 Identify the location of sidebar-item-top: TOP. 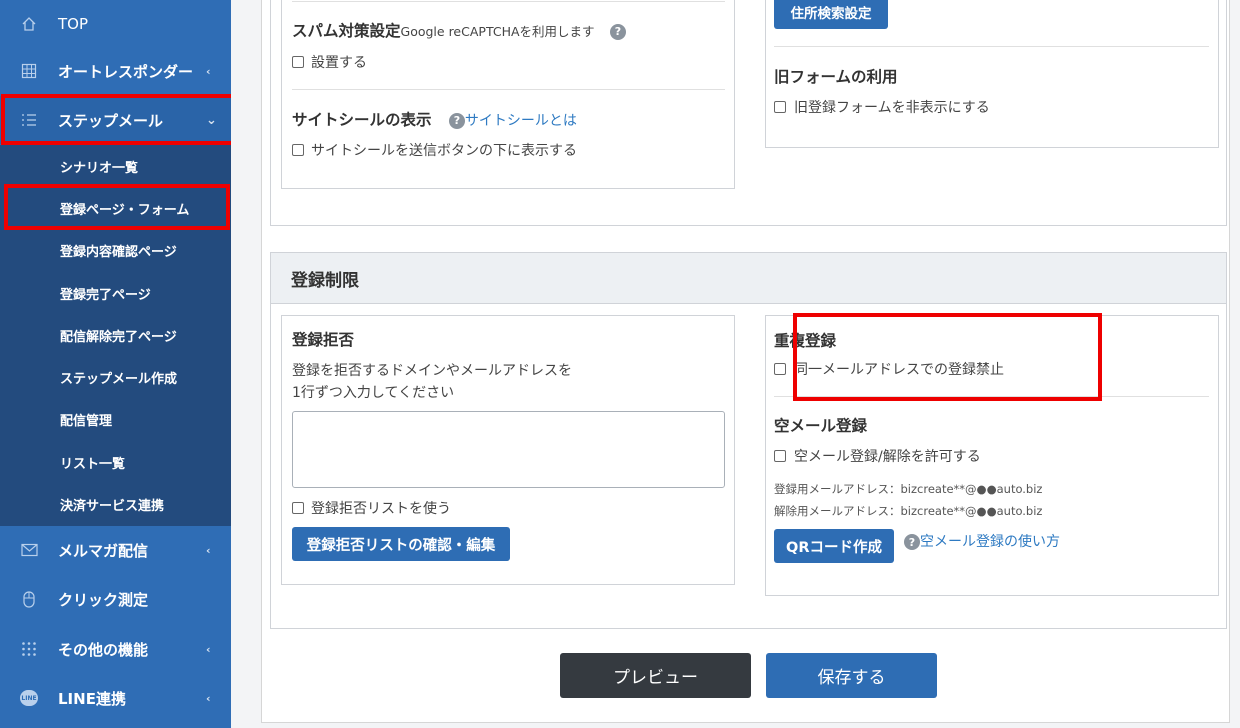
(115, 24).